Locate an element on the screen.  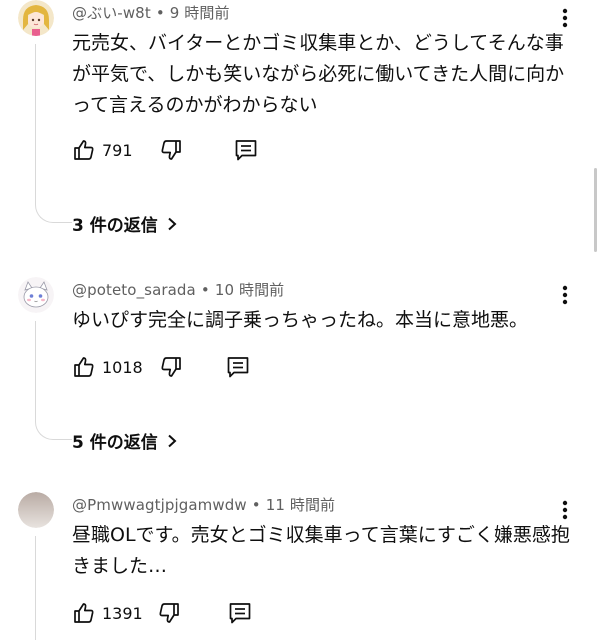
replies-toggle: 3 件の返信 is located at coordinates (125, 223).